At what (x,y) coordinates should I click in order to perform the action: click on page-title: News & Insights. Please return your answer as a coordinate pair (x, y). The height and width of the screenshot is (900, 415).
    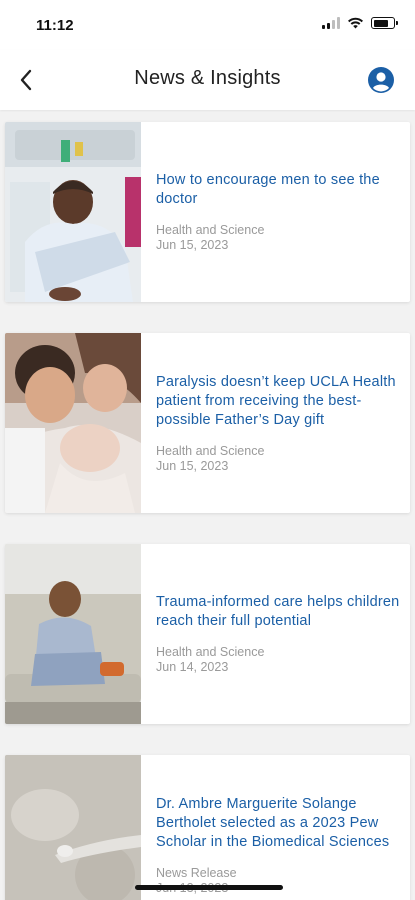
    Looking at the image, I should click on (207, 78).